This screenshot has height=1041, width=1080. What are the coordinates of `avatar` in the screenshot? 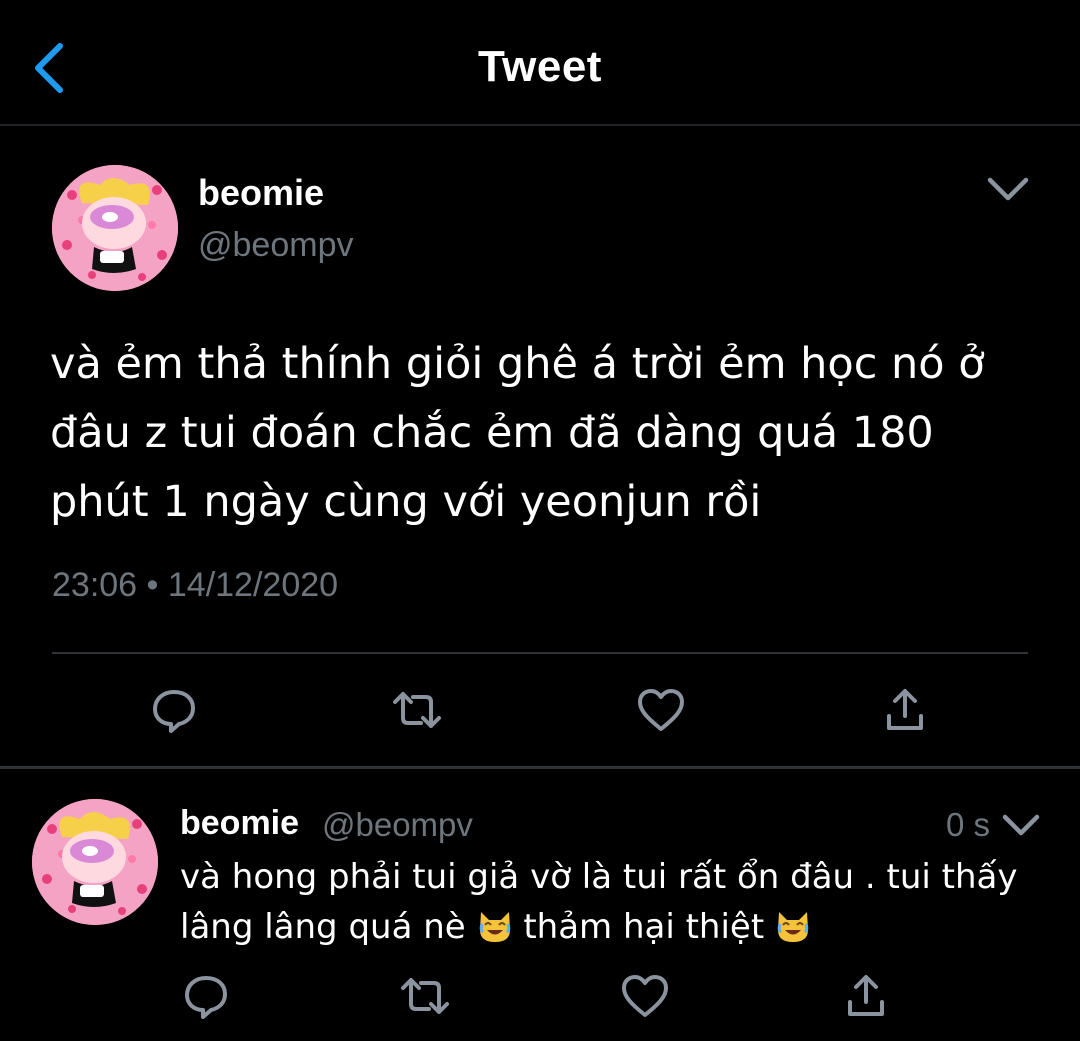 It's located at (115, 228).